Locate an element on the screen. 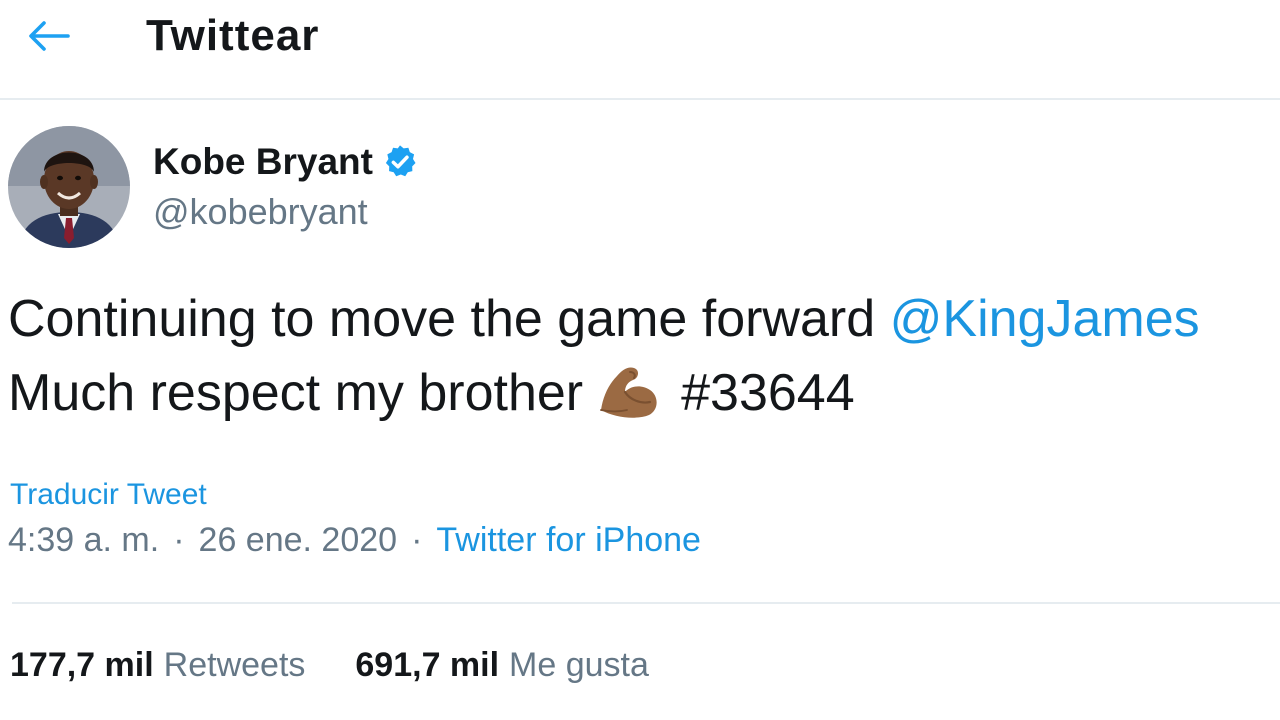  author-name: Kobe Bryant is located at coordinates (286, 162).